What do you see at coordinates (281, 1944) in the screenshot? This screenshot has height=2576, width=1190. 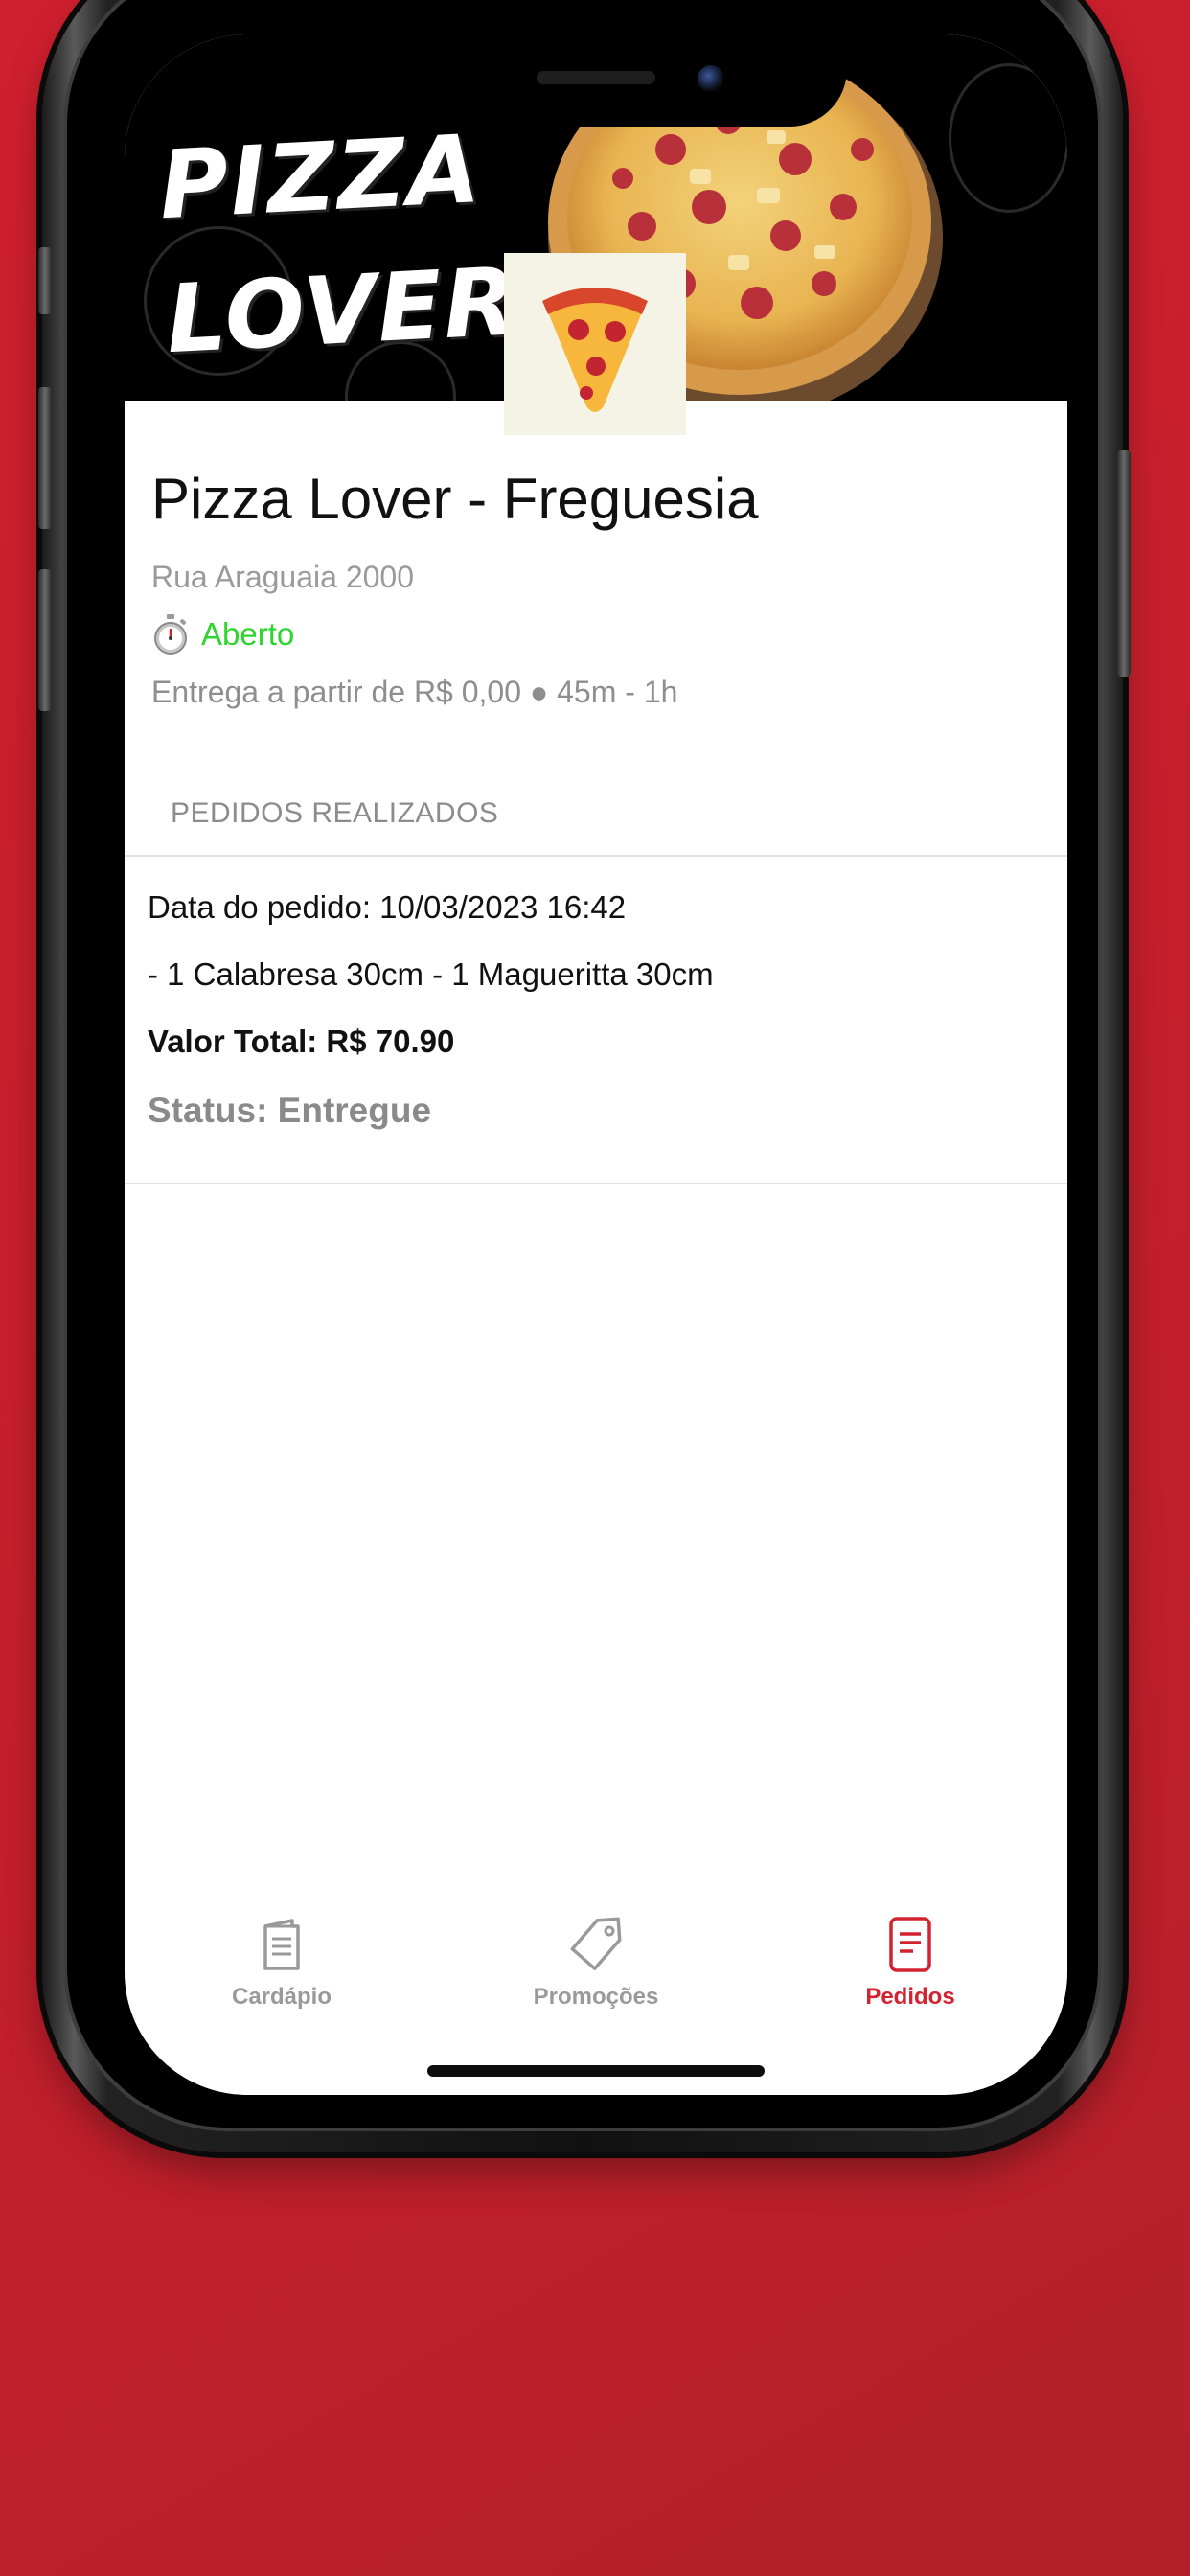 I see `menu-book-icon` at bounding box center [281, 1944].